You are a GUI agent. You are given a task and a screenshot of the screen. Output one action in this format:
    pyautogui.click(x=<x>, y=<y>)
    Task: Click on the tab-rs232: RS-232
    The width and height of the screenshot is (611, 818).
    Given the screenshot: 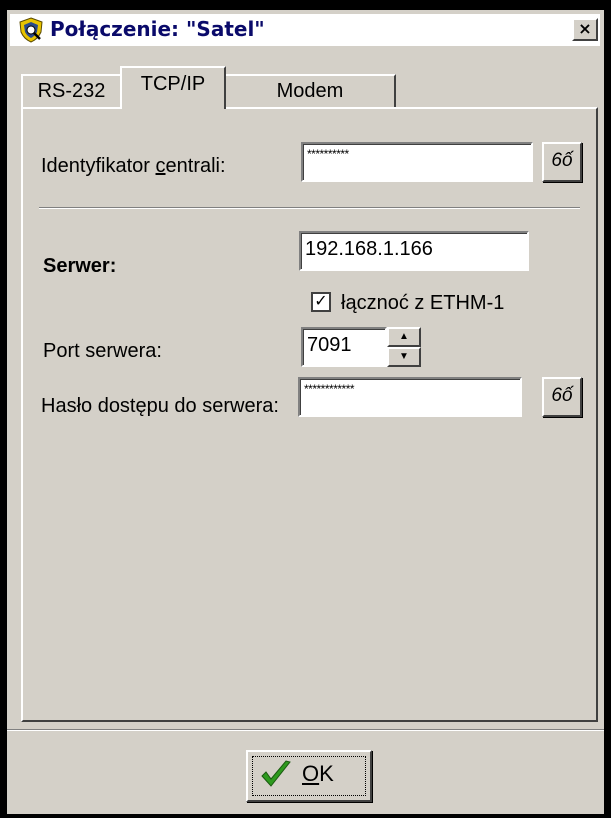 What is the action you would take?
    pyautogui.click(x=71, y=90)
    